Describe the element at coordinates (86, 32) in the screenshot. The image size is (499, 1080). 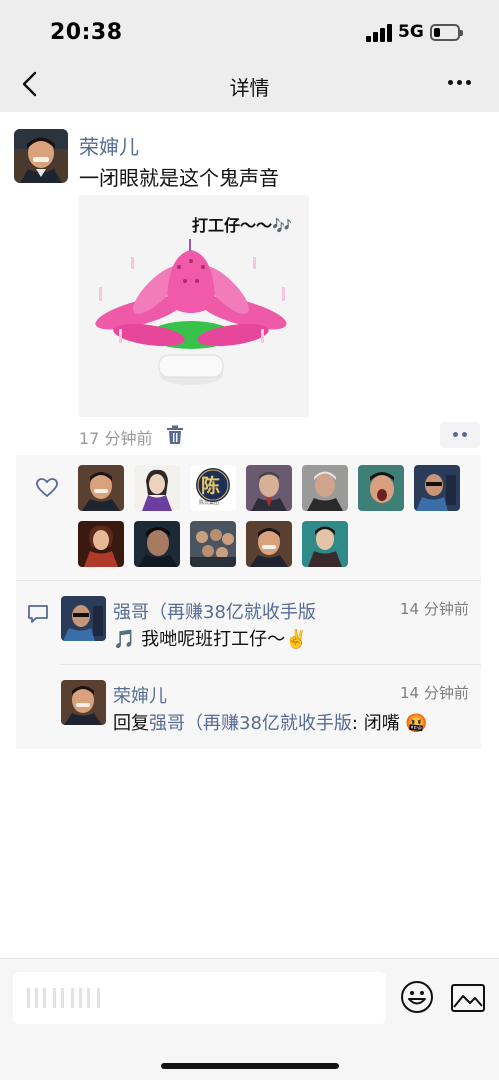
I see `status-time: 20:38` at that location.